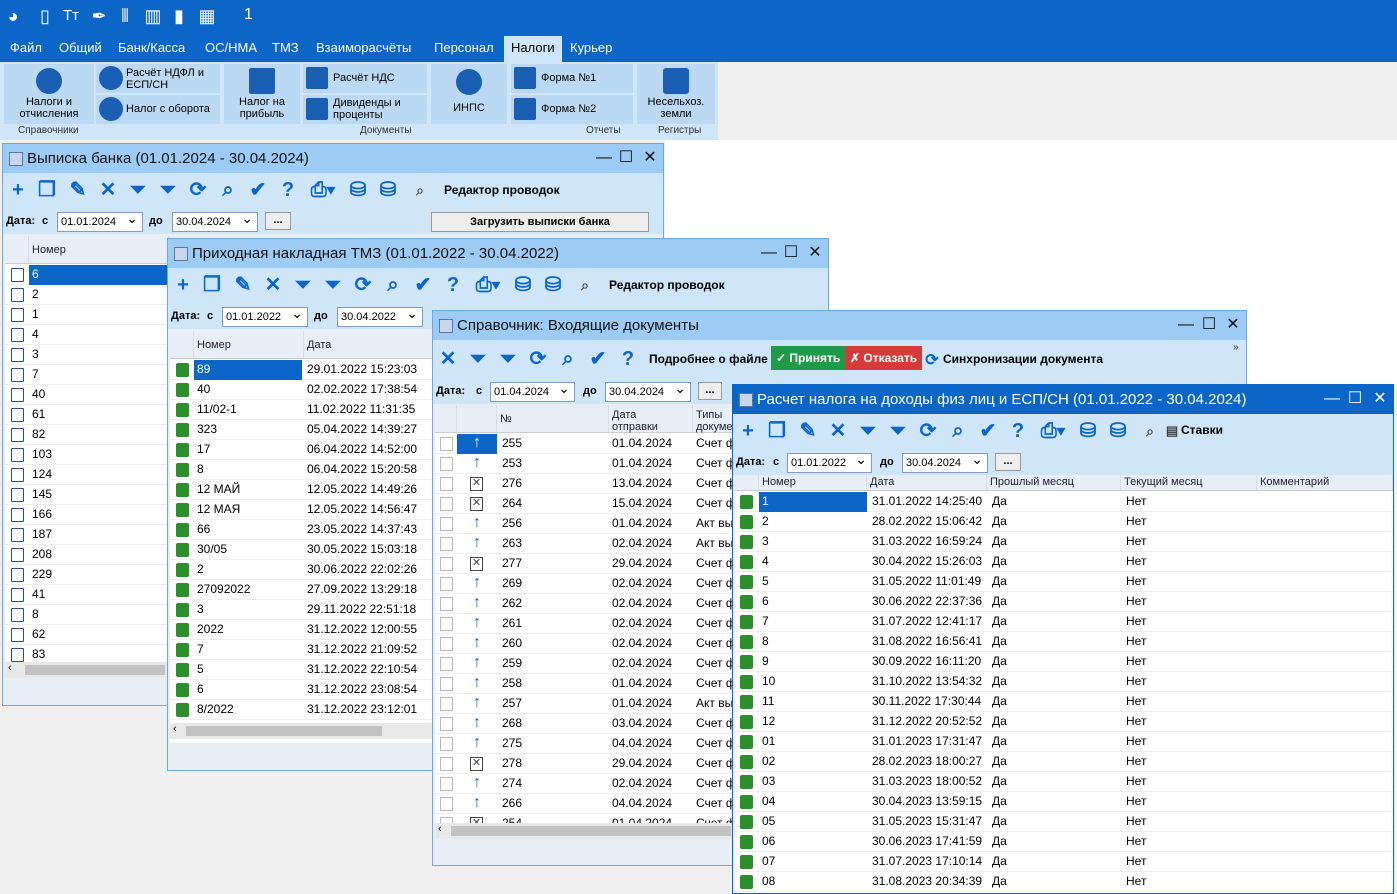  What do you see at coordinates (568, 359) in the screenshot?
I see `search-icon: ⌕` at bounding box center [568, 359].